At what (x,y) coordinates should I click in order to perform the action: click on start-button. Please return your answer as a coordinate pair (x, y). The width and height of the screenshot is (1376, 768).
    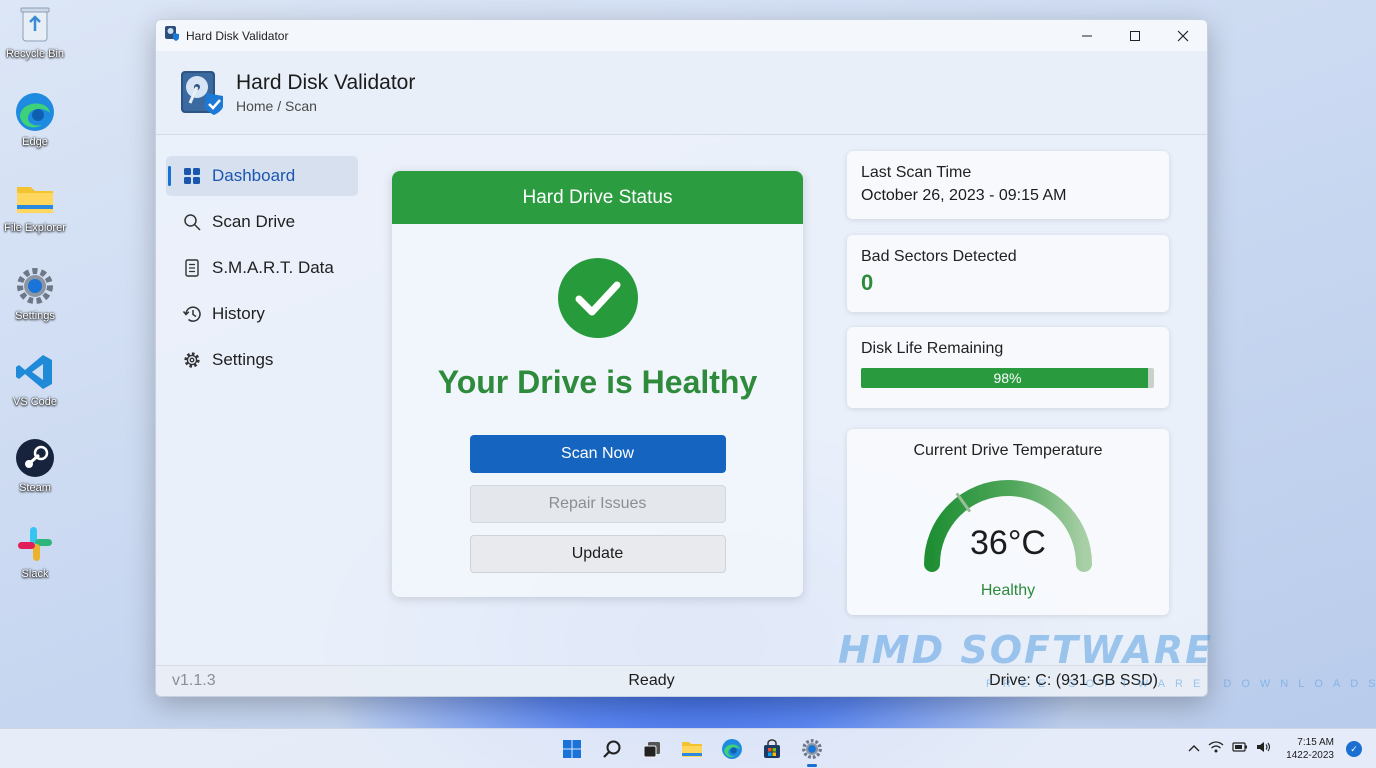
    Looking at the image, I should click on (572, 748).